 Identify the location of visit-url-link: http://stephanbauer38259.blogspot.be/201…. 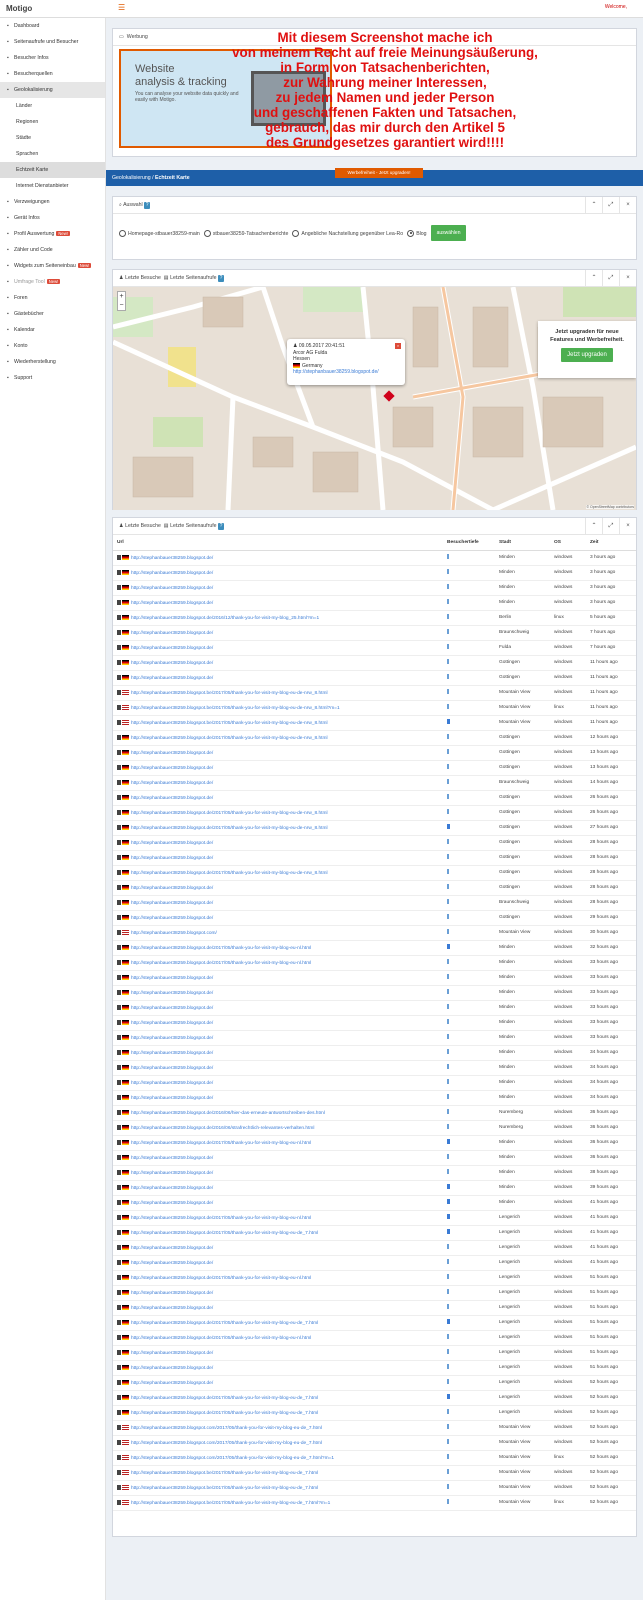
(235, 707).